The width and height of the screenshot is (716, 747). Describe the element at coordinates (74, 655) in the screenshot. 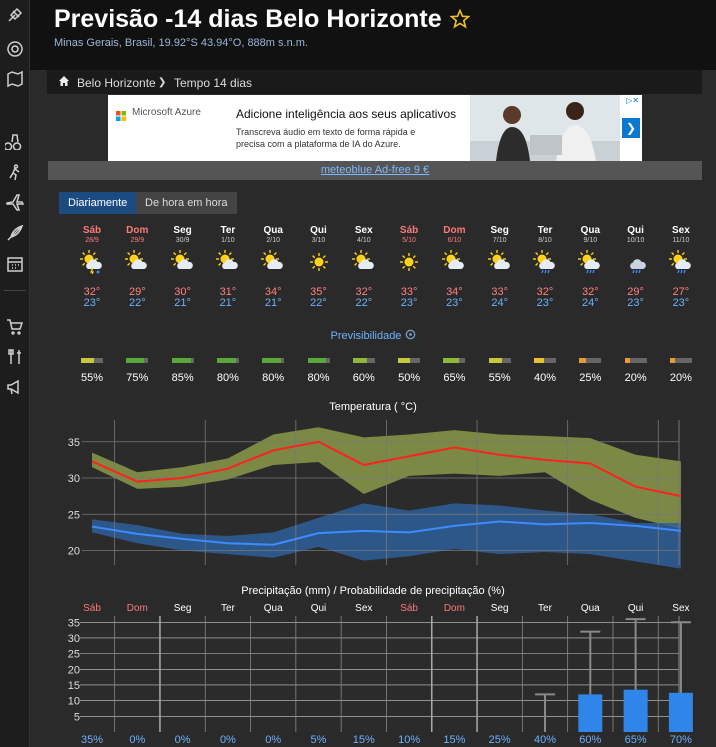

I see `y-tick-label: 25` at that location.